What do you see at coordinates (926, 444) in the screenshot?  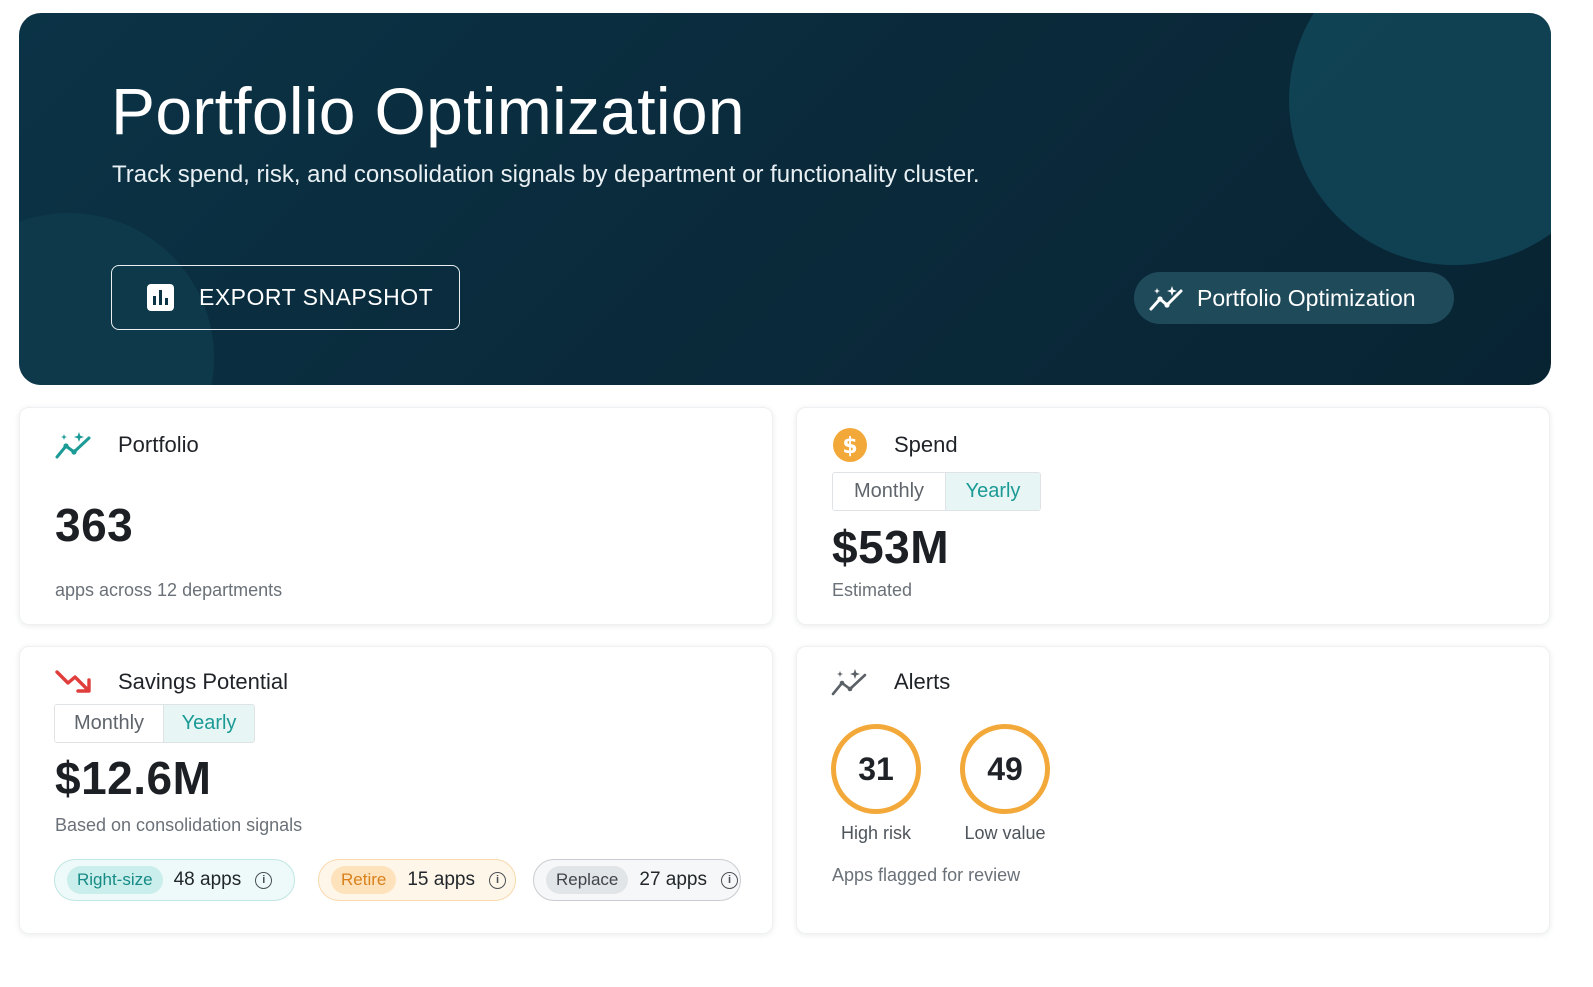 I see `spend-card-title: Spend` at bounding box center [926, 444].